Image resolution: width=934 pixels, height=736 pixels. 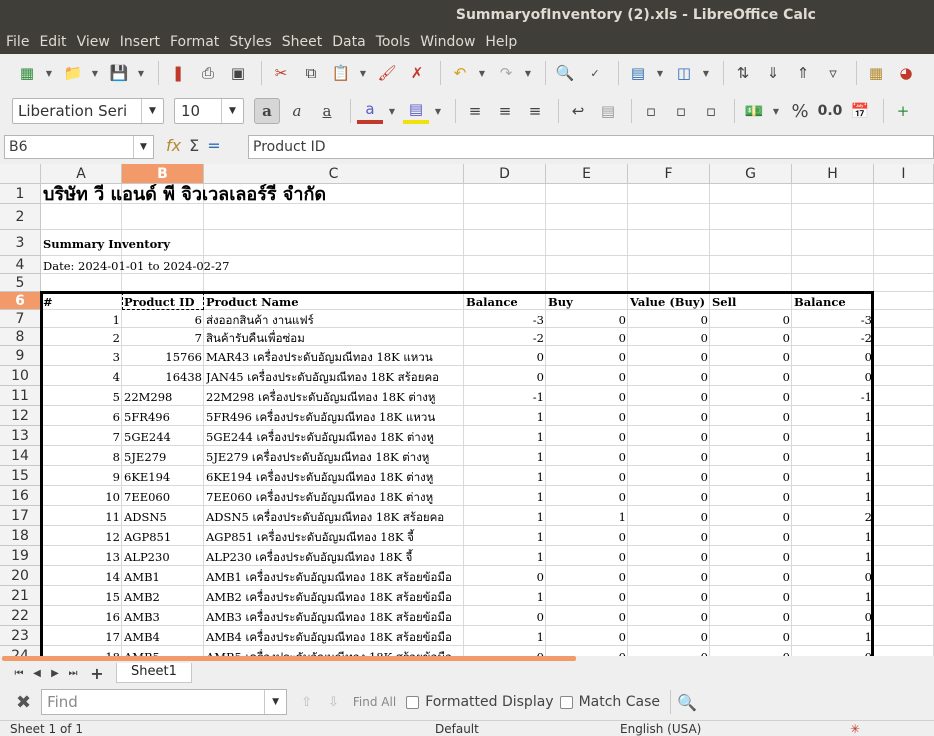 I want to click on row-header: 12, so click(x=20, y=416).